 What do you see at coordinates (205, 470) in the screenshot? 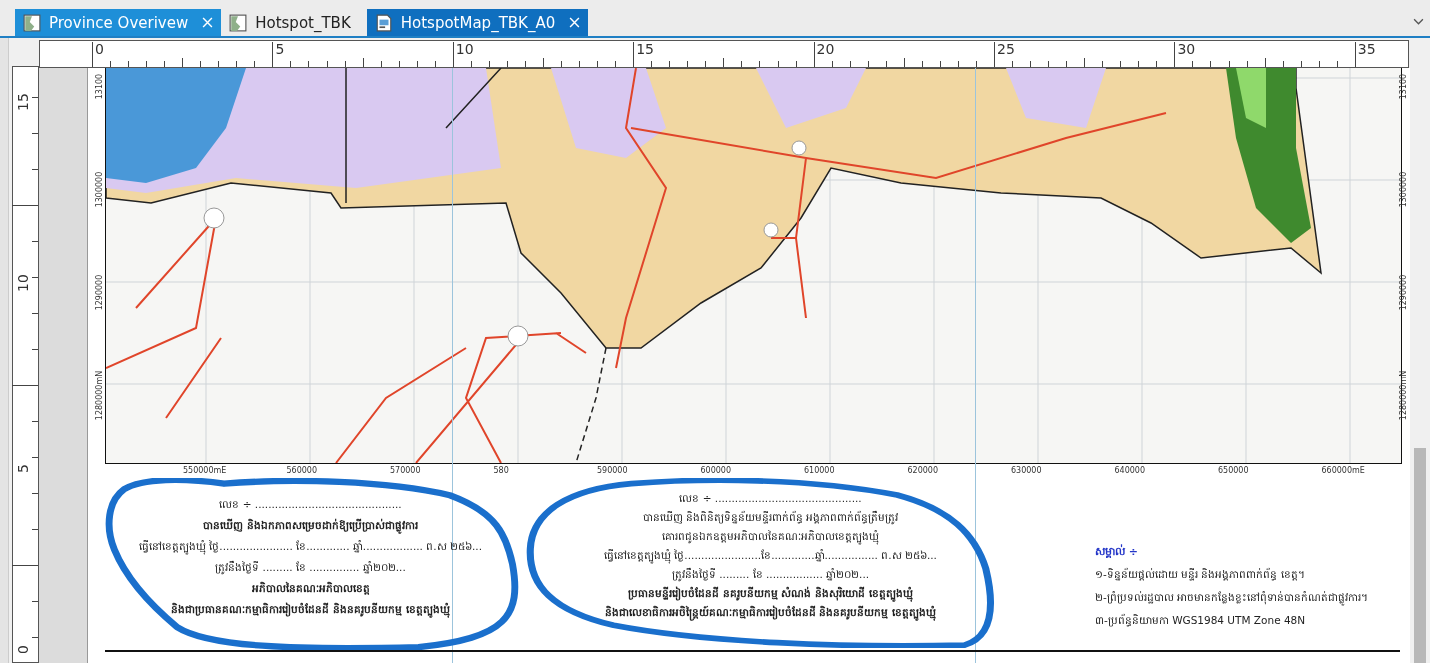
I see `grid-label: 550000mE` at bounding box center [205, 470].